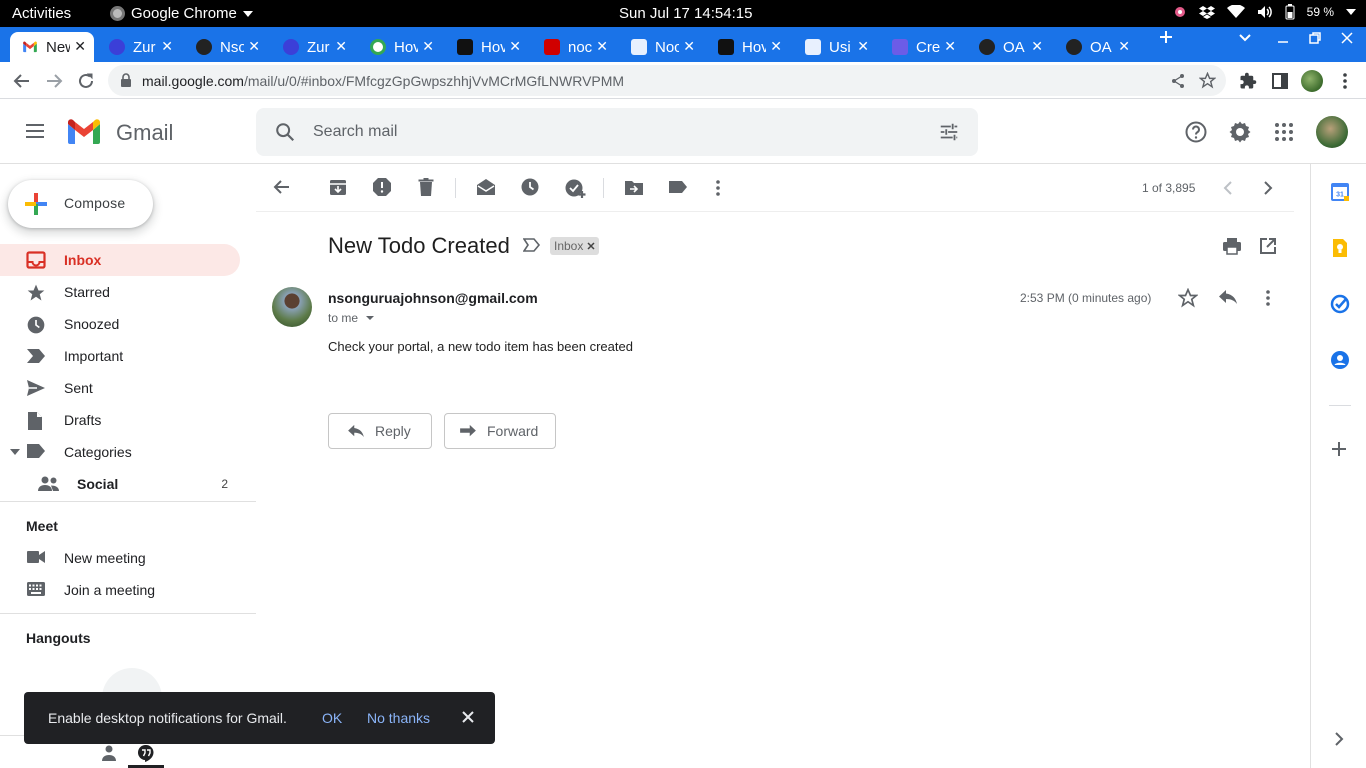  What do you see at coordinates (575, 188) in the screenshot?
I see `add-to-tasks-button` at bounding box center [575, 188].